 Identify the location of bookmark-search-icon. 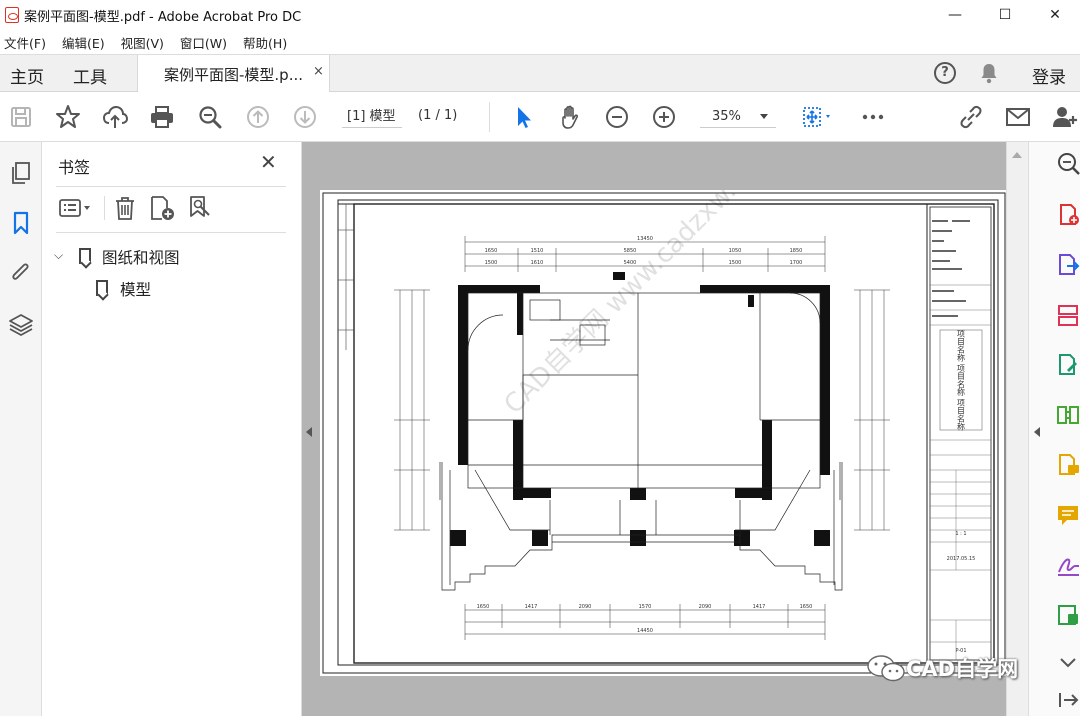
(199, 208).